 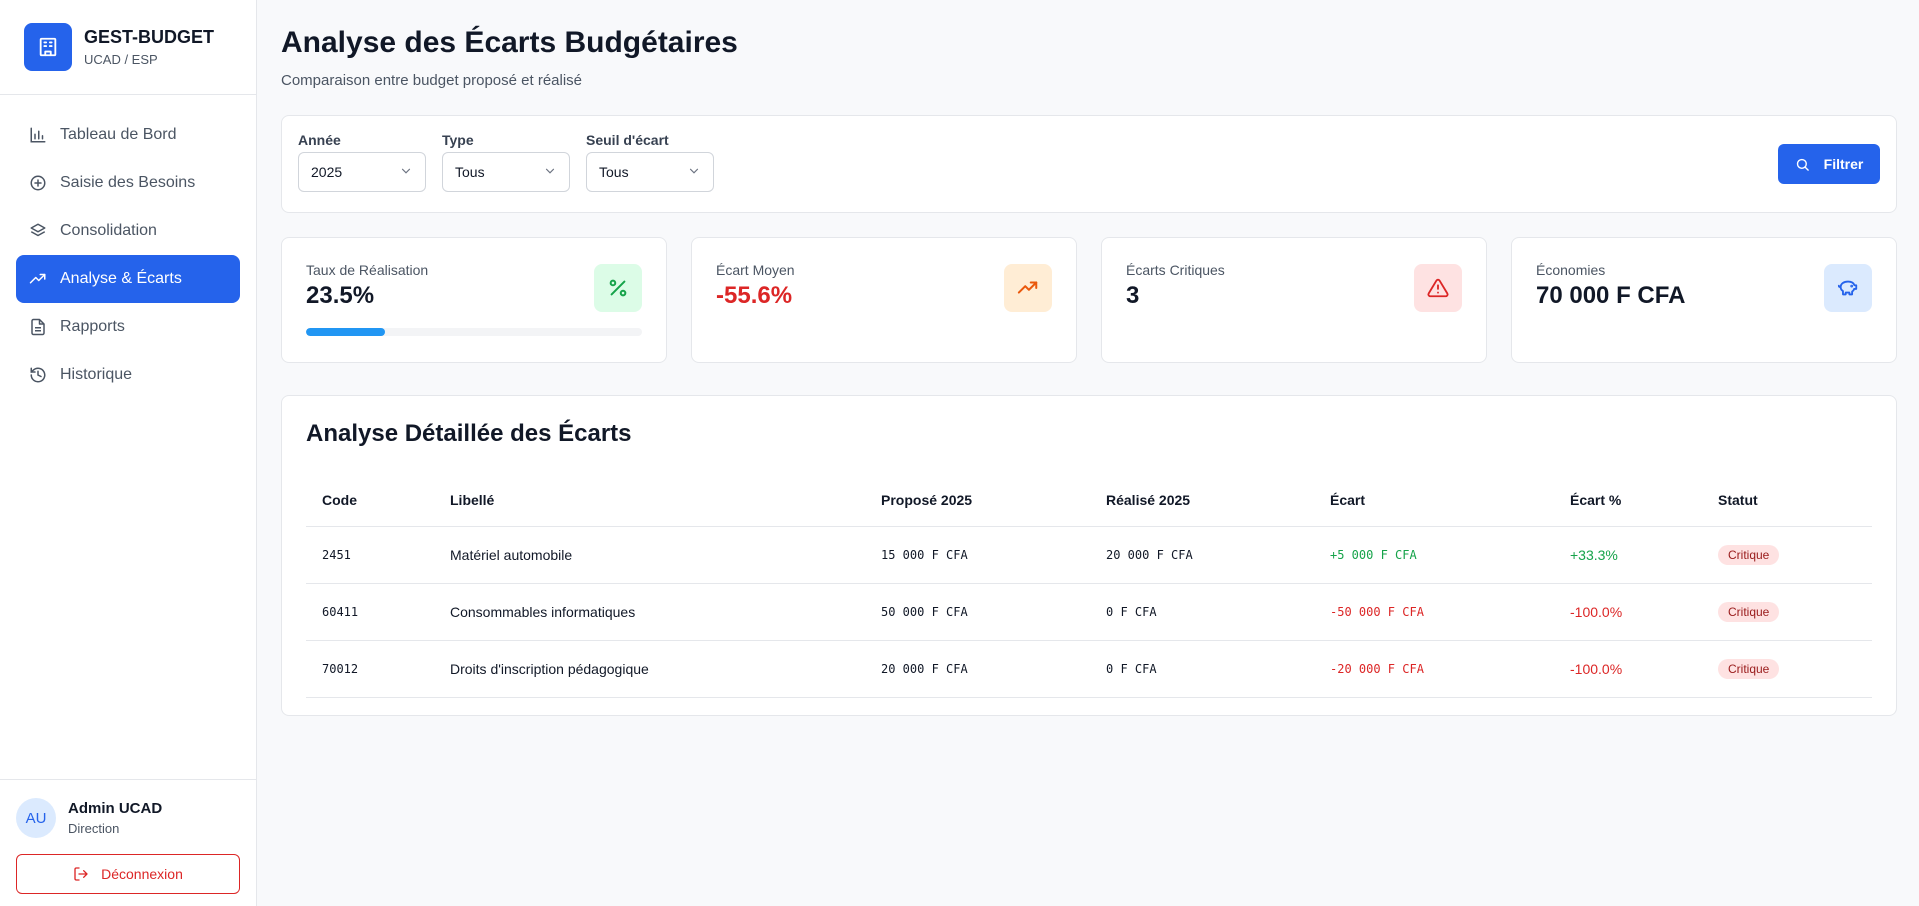 I want to click on filter-button: Filtrer, so click(x=1829, y=164).